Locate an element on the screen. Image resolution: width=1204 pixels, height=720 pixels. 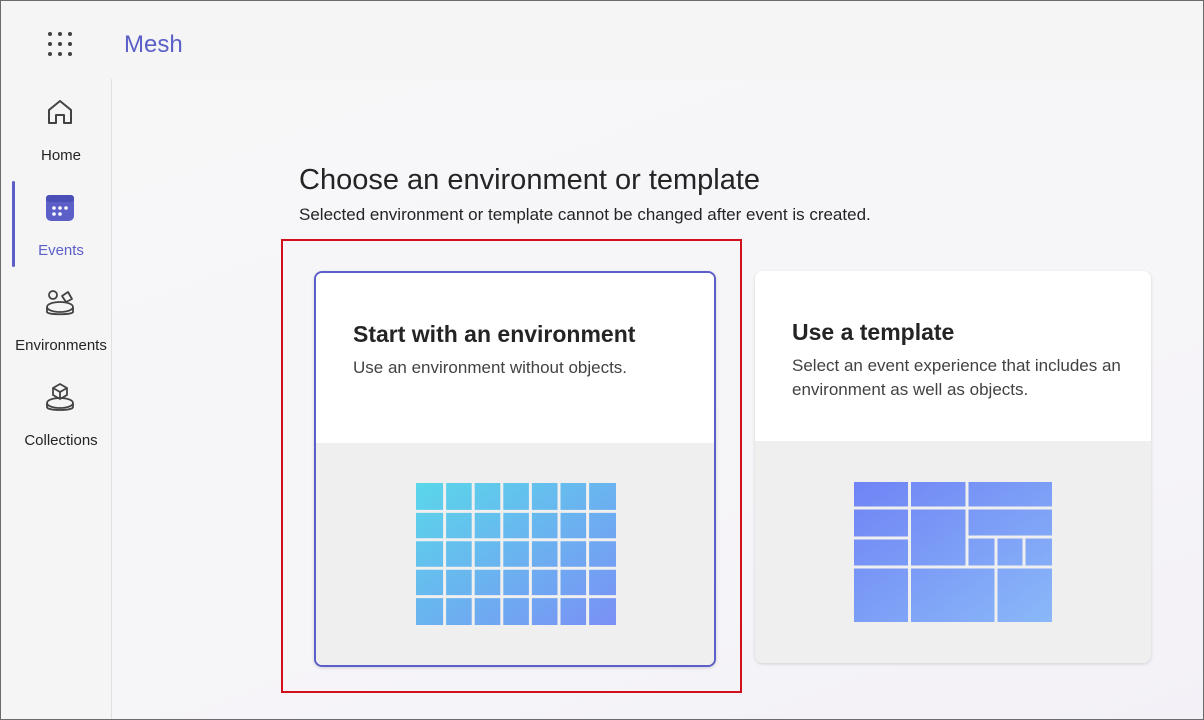
collections-icon is located at coordinates (60, 397).